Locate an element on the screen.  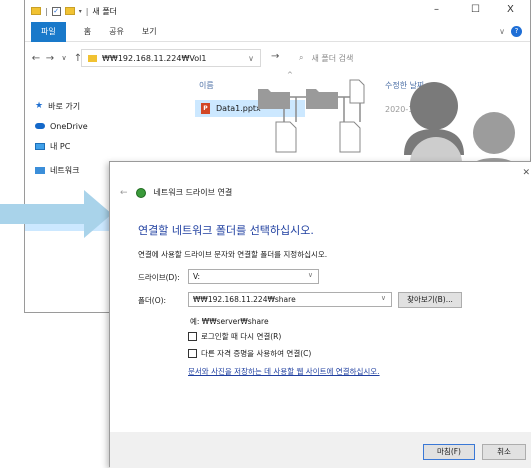
minimize-button: – is located at coordinates (436, 9).